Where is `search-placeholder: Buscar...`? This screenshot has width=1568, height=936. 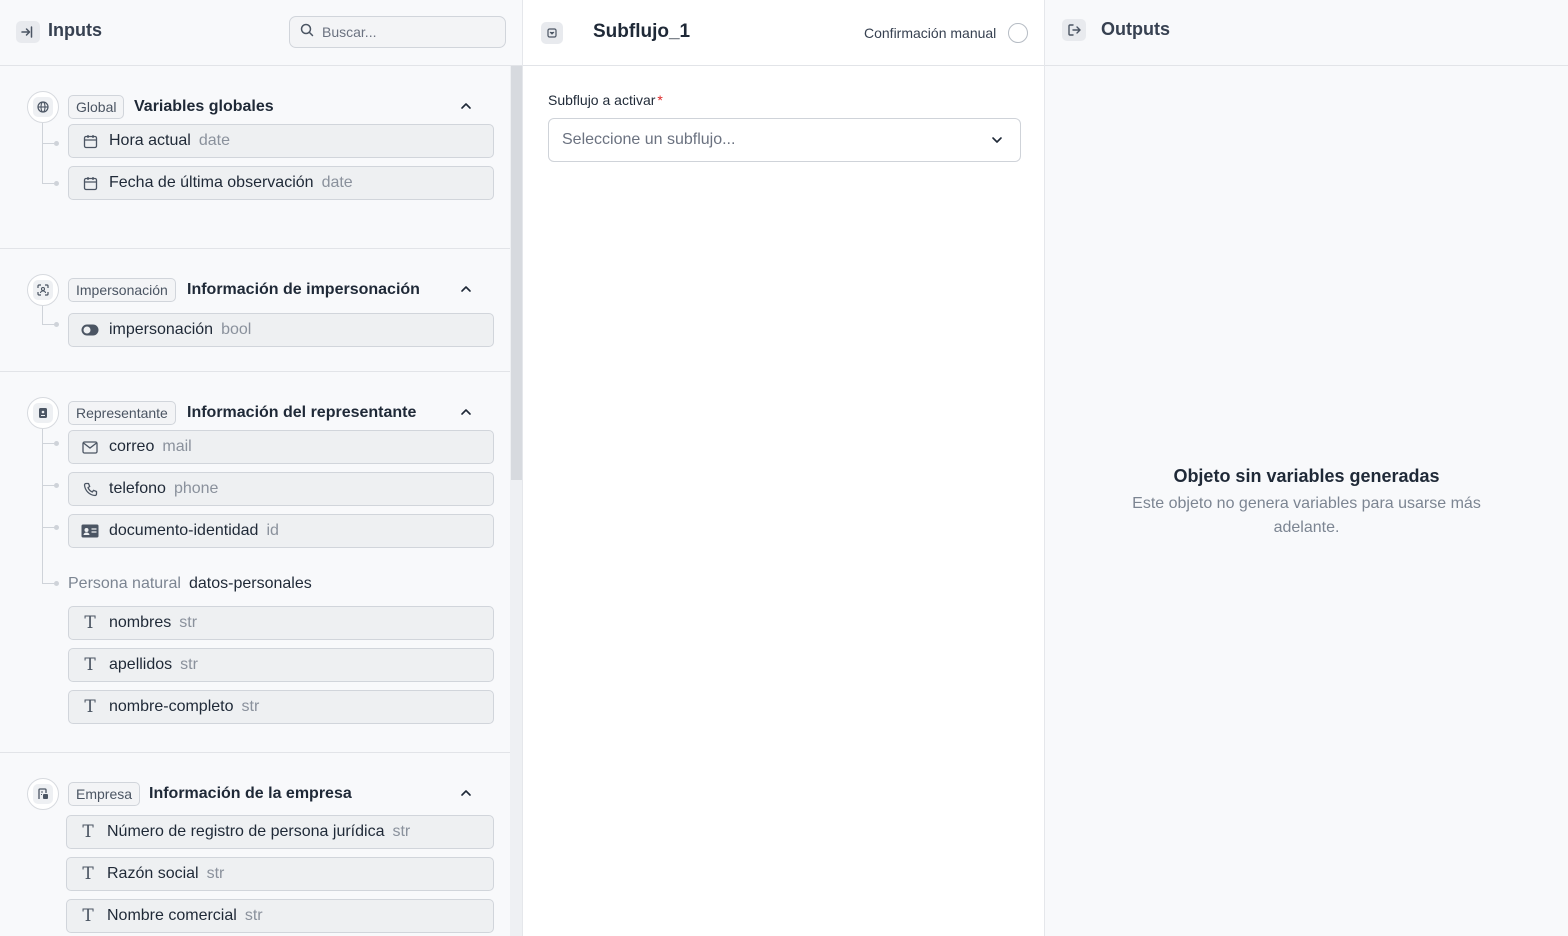
search-placeholder: Buscar... is located at coordinates (349, 32).